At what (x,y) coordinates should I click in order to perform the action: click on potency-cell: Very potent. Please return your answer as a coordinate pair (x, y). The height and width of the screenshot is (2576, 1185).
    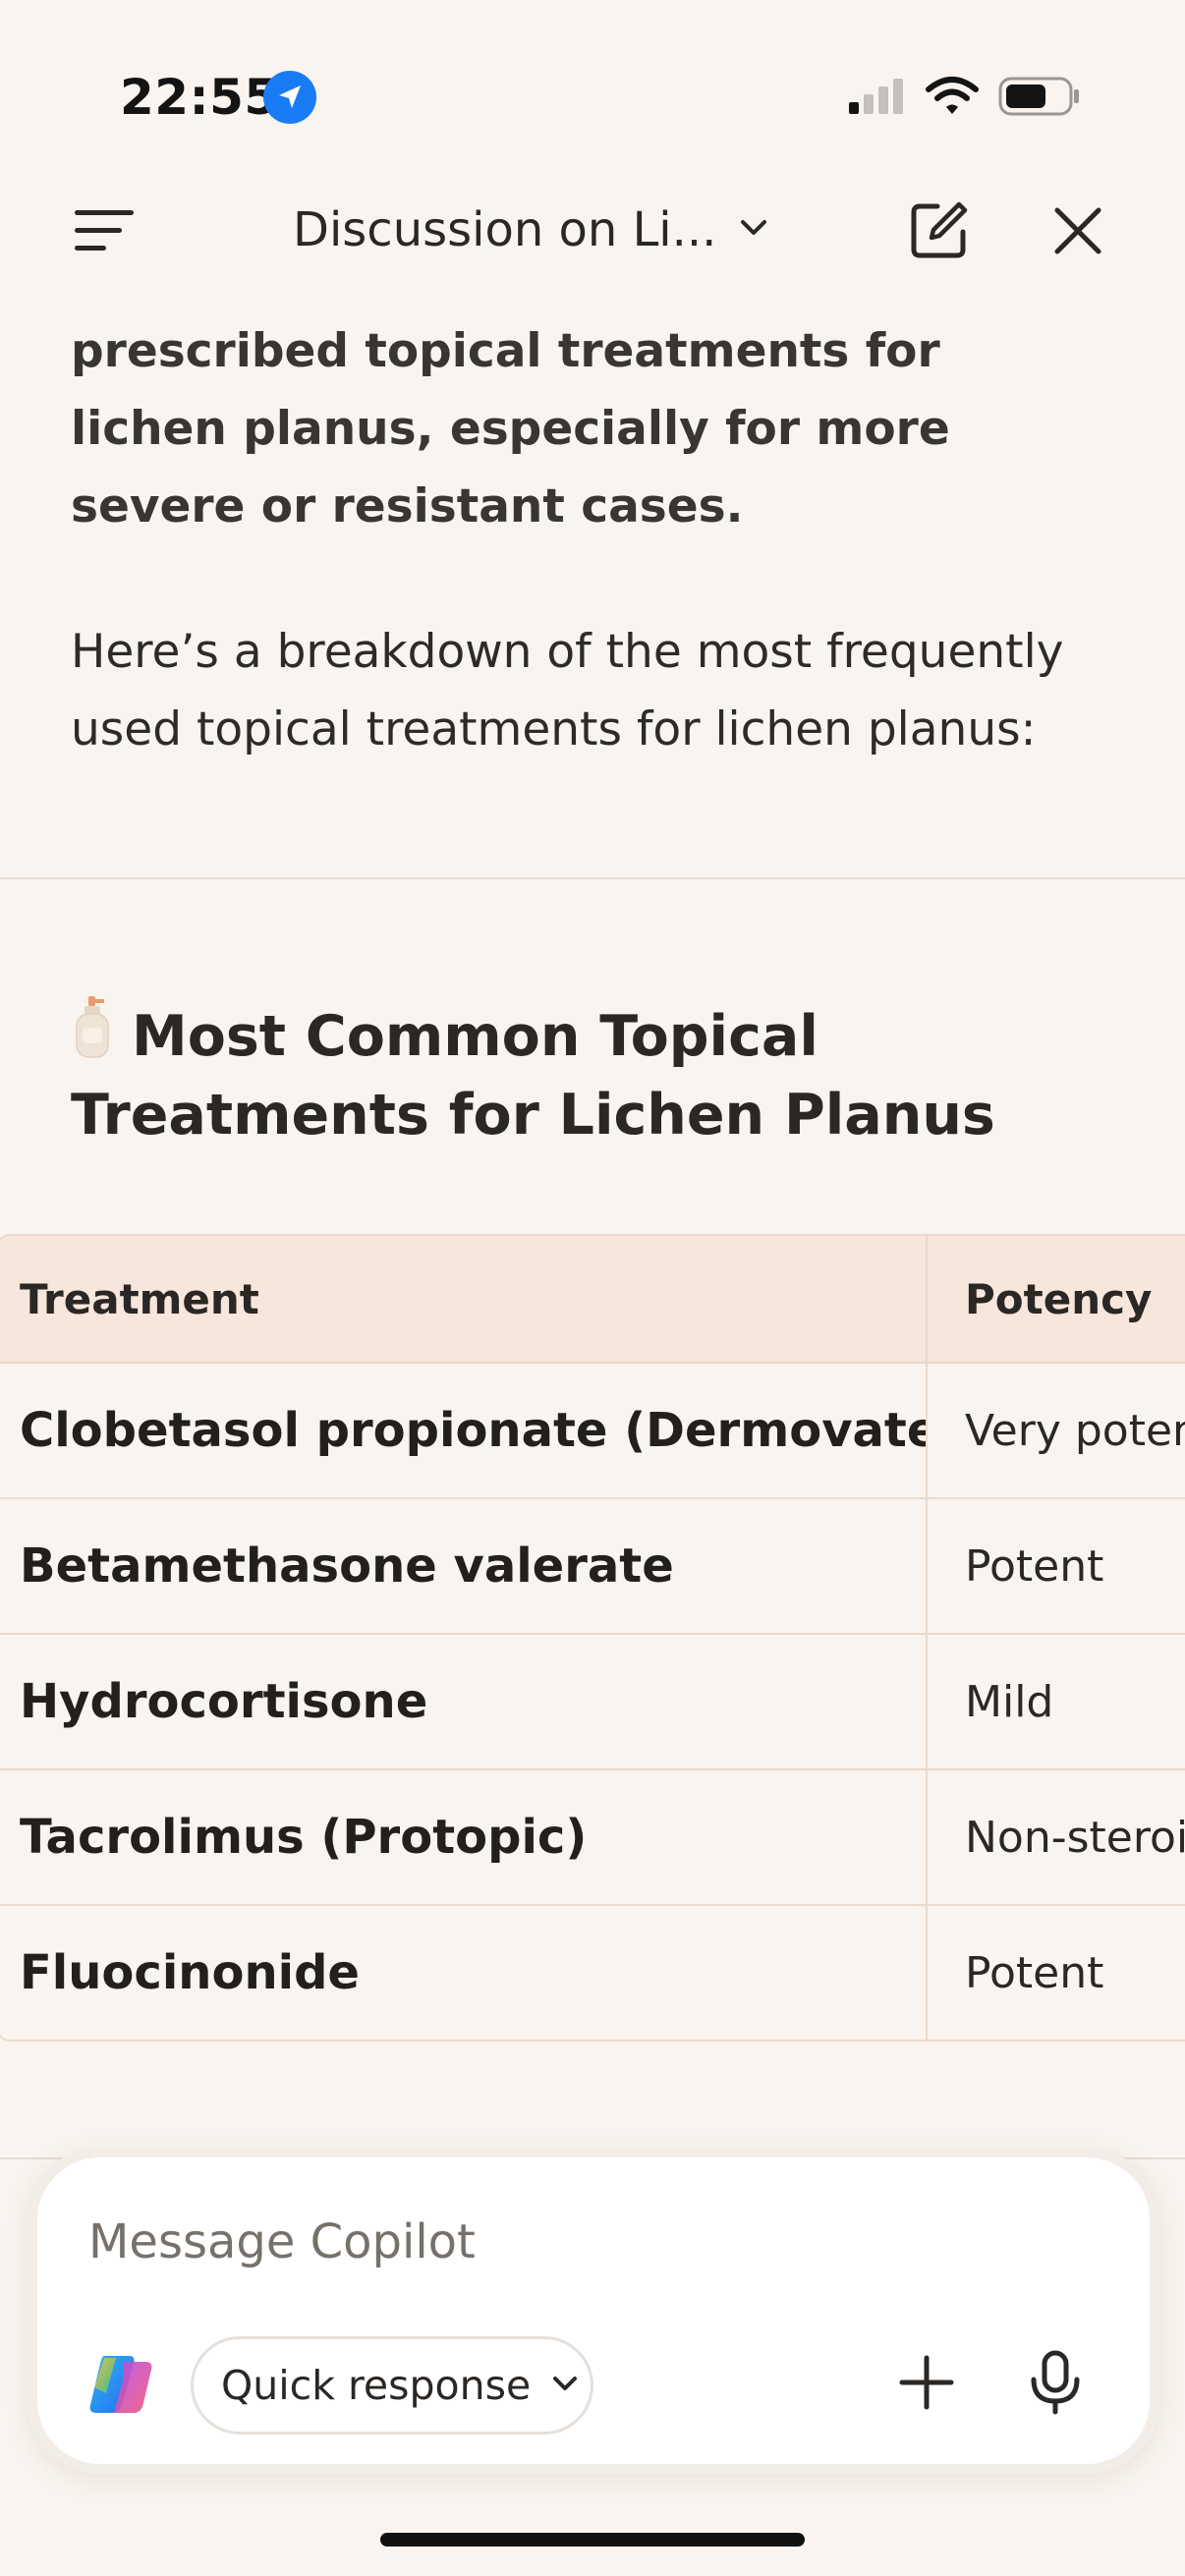
    Looking at the image, I should click on (1075, 1430).